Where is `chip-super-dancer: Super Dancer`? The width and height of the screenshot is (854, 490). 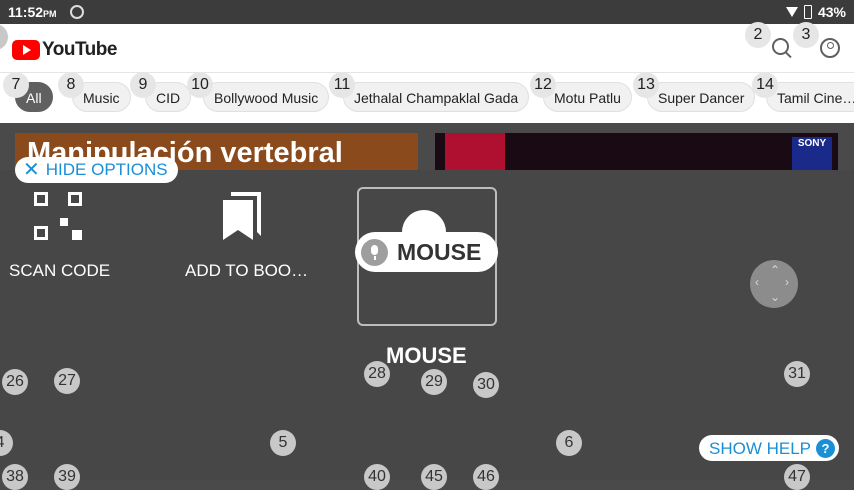
chip-super-dancer: Super Dancer is located at coordinates (701, 97).